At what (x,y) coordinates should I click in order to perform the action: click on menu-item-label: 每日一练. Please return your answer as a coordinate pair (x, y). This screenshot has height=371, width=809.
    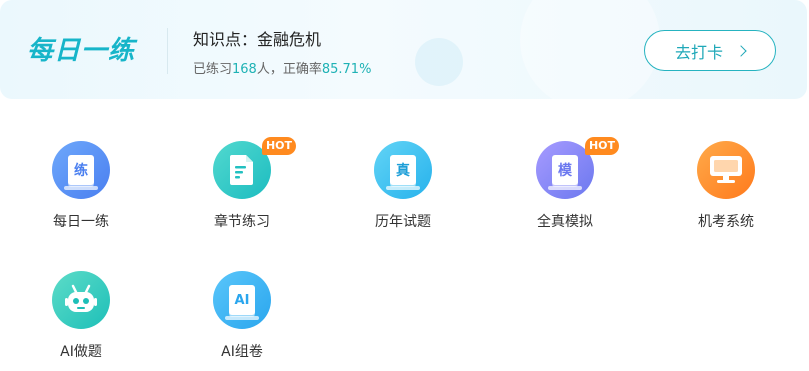
    Looking at the image, I should click on (81, 222).